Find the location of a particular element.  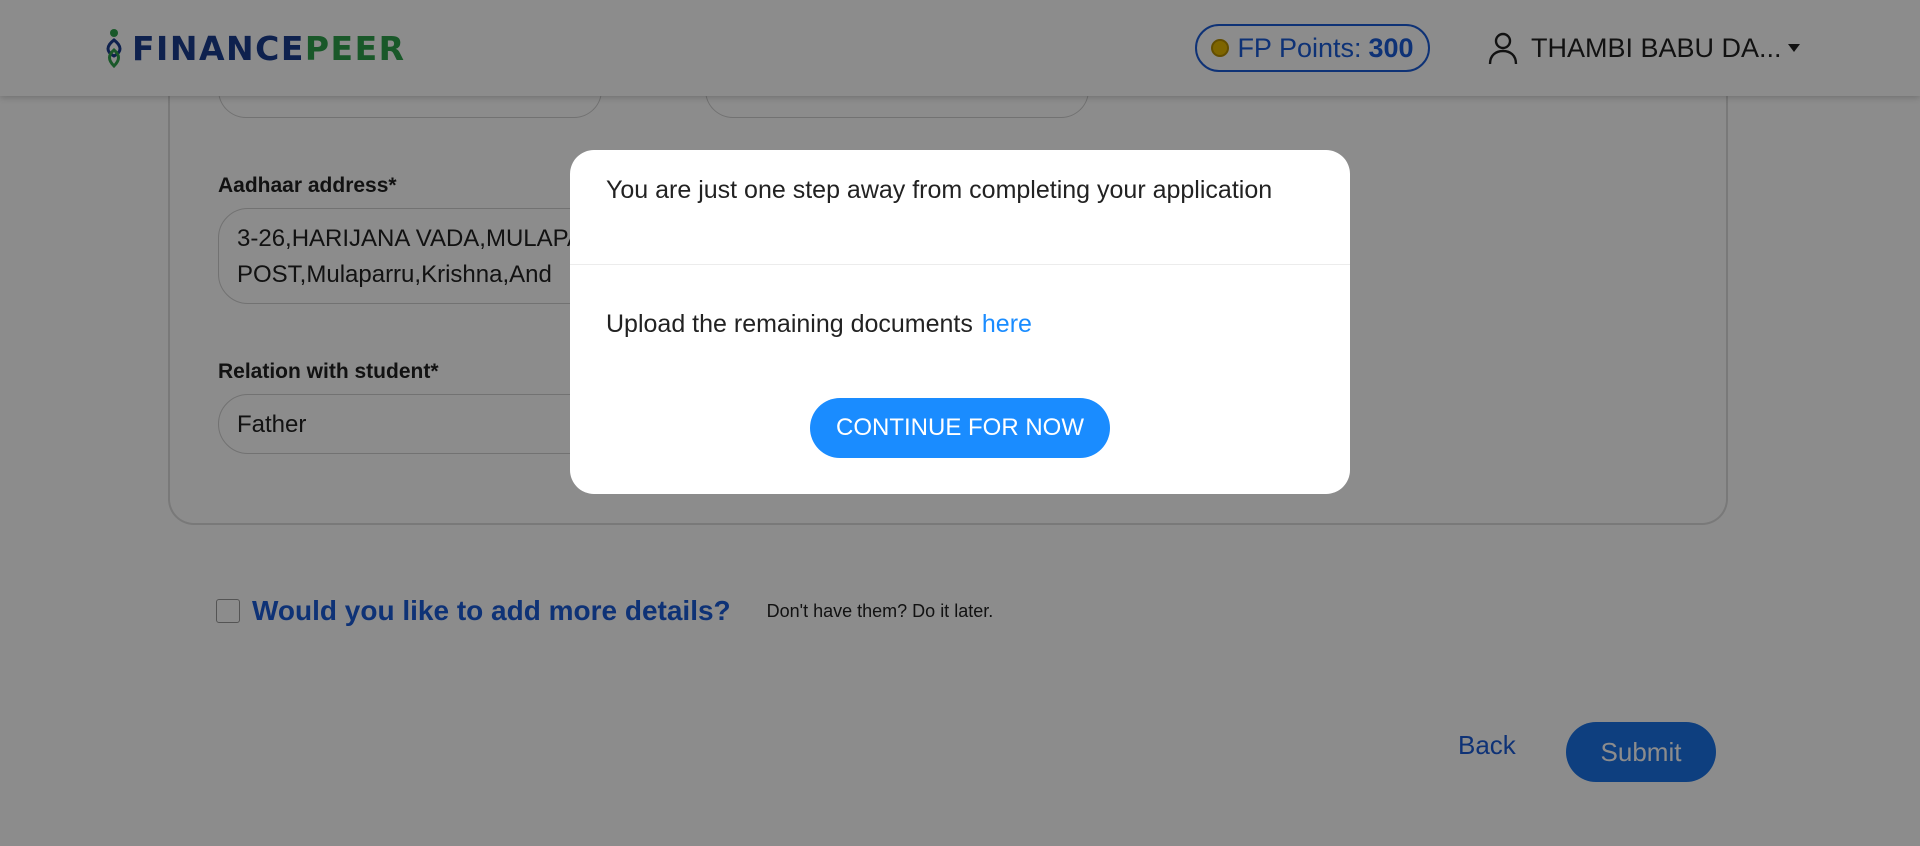

modal-body-text: Upload the remaining documents is located at coordinates (789, 324).